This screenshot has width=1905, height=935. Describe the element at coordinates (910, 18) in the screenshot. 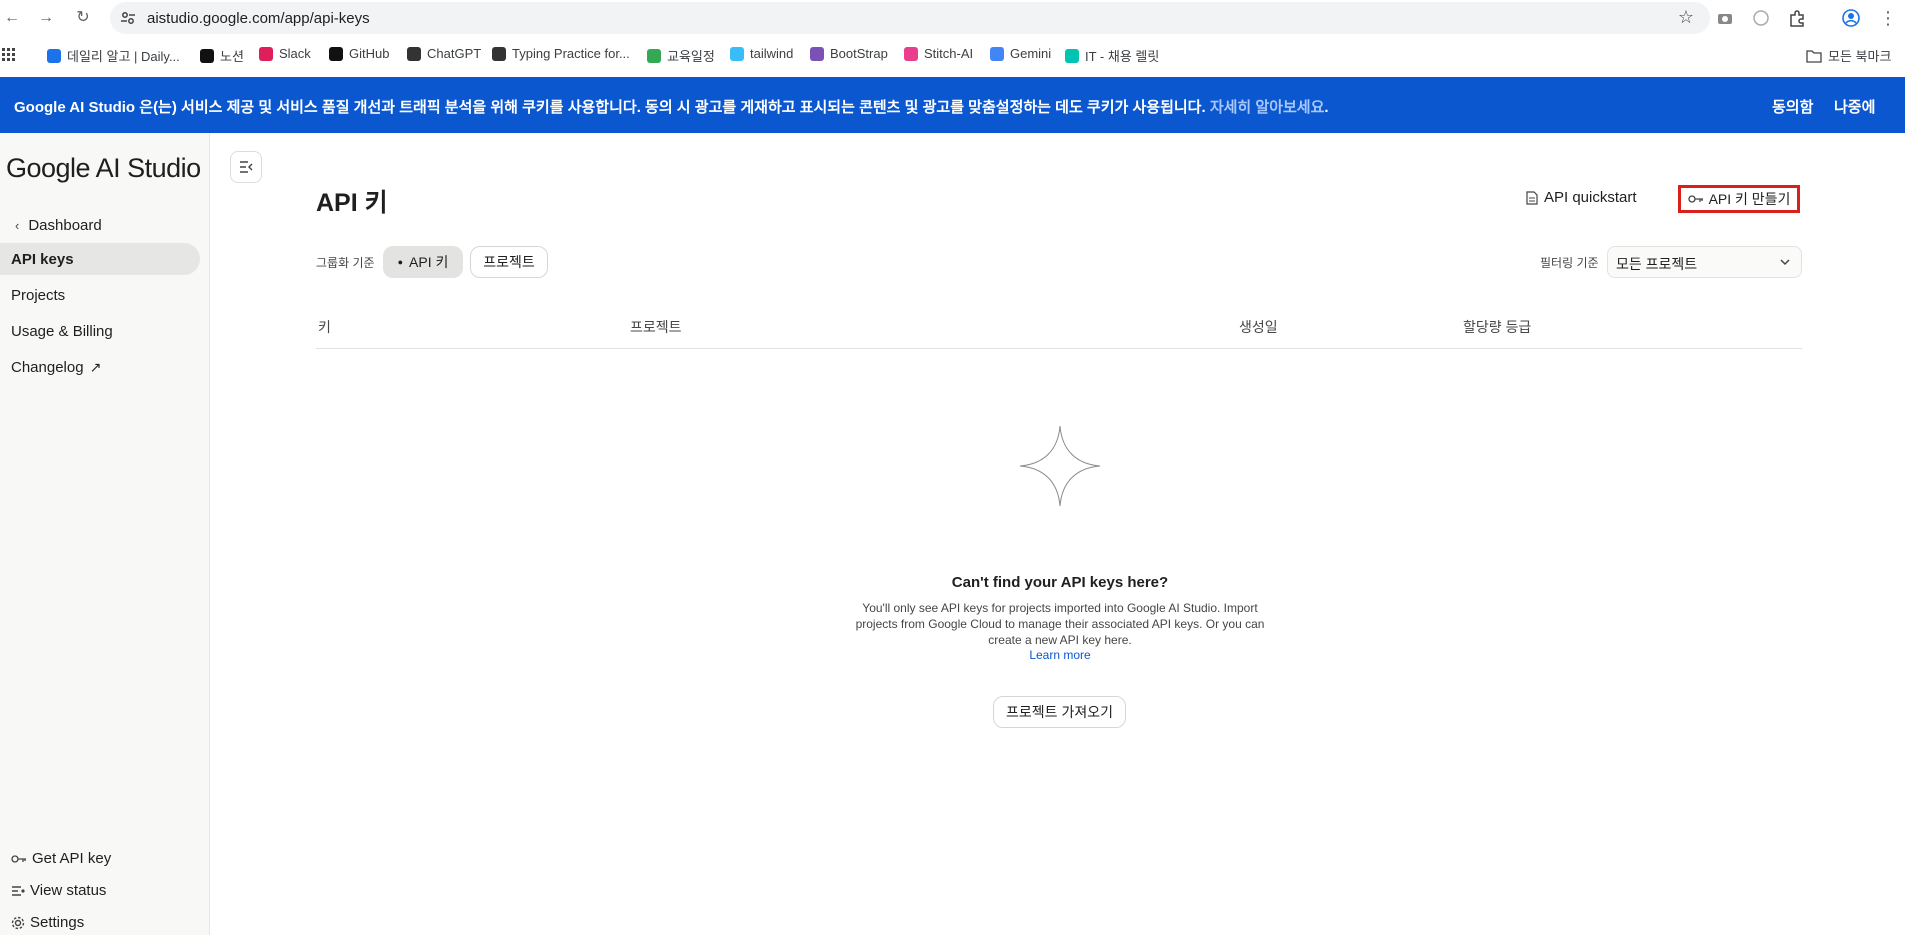

I see `address-bar: aistudio.google.com/app/api-keys ☆` at that location.